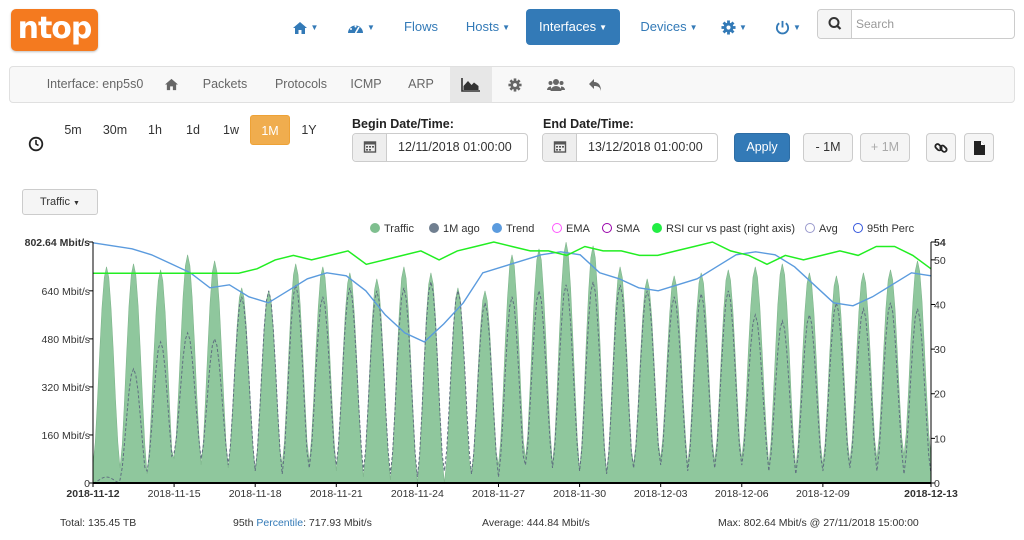 This screenshot has width=1024, height=540. Describe the element at coordinates (940, 243) in the screenshot. I see `y-right-tick-label: 54` at that location.